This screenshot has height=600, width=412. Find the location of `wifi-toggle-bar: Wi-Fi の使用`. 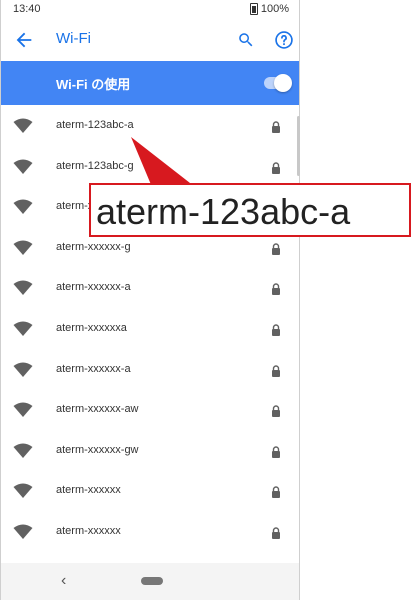

wifi-toggle-bar: Wi-Fi の使用 is located at coordinates (150, 83).